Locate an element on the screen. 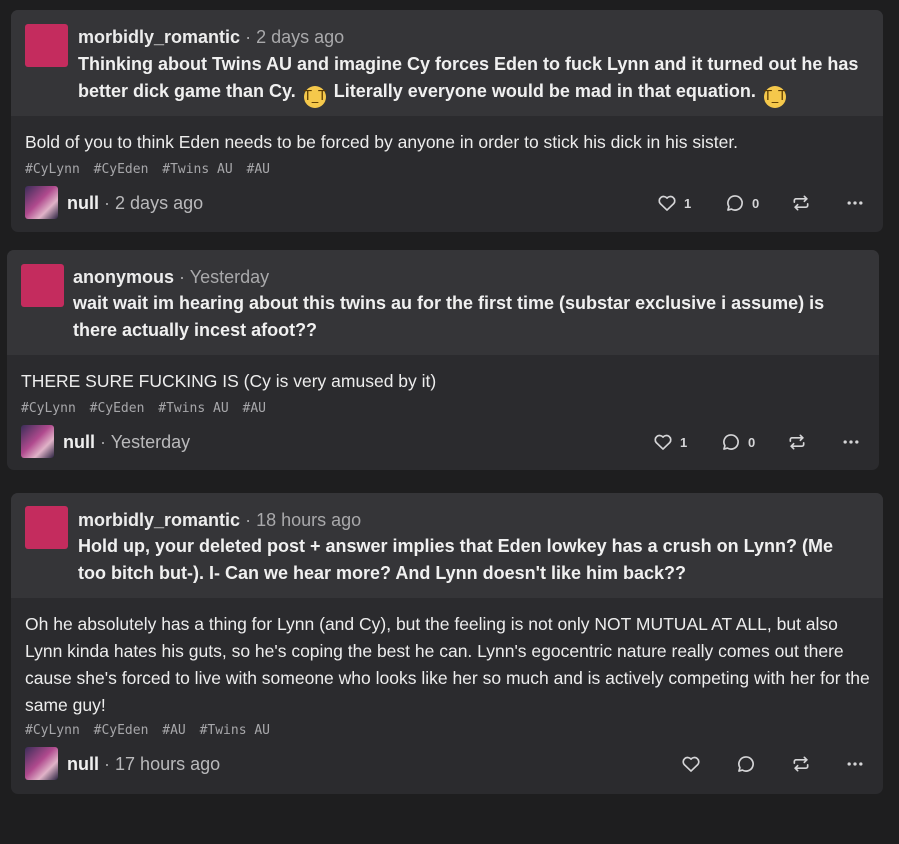  like-button is located at coordinates (691, 764).